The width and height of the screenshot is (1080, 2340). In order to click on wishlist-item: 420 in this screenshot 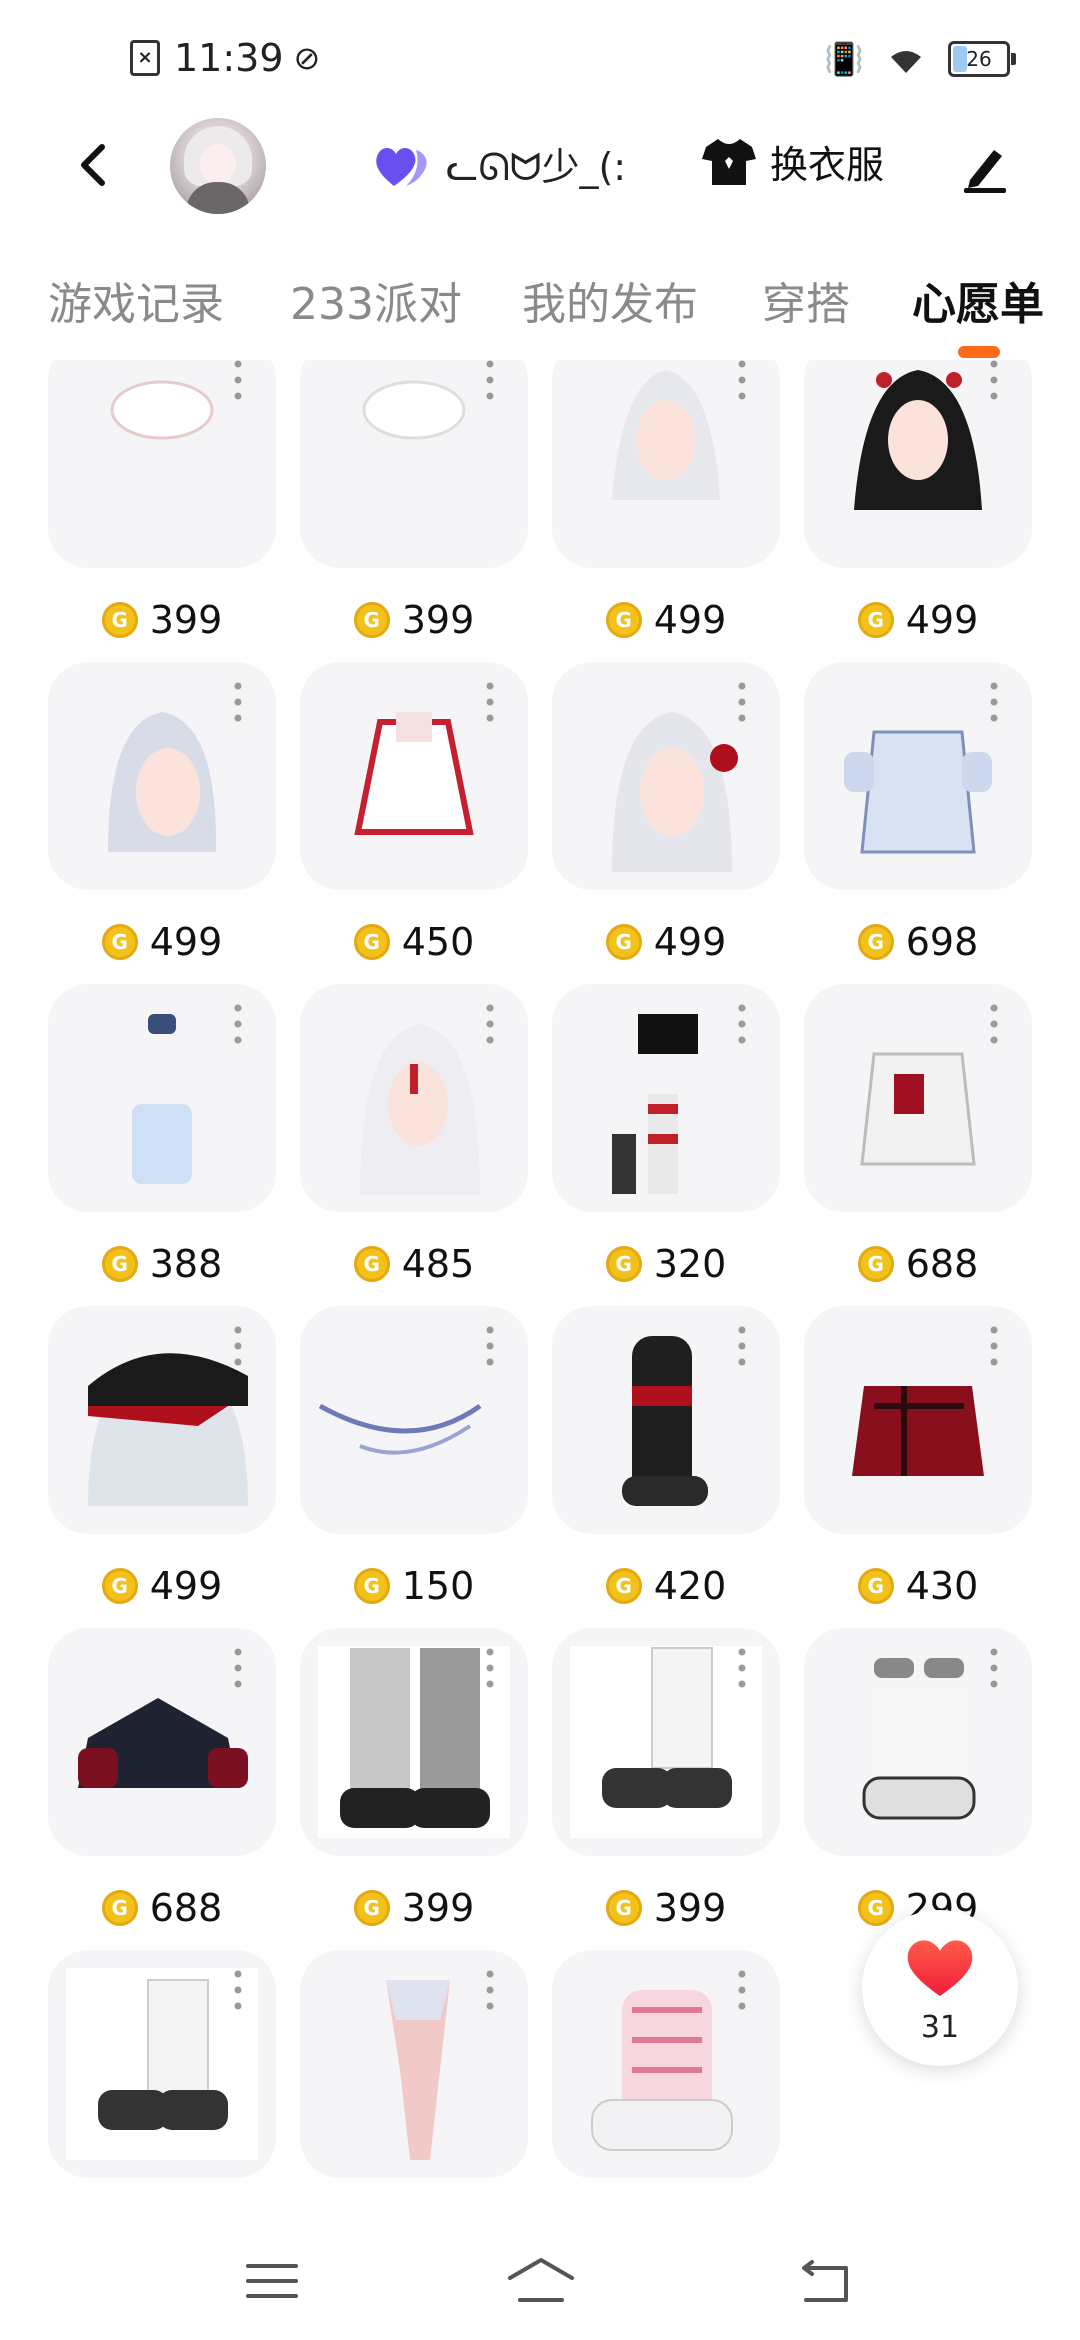, I will do `click(666, 1457)`.